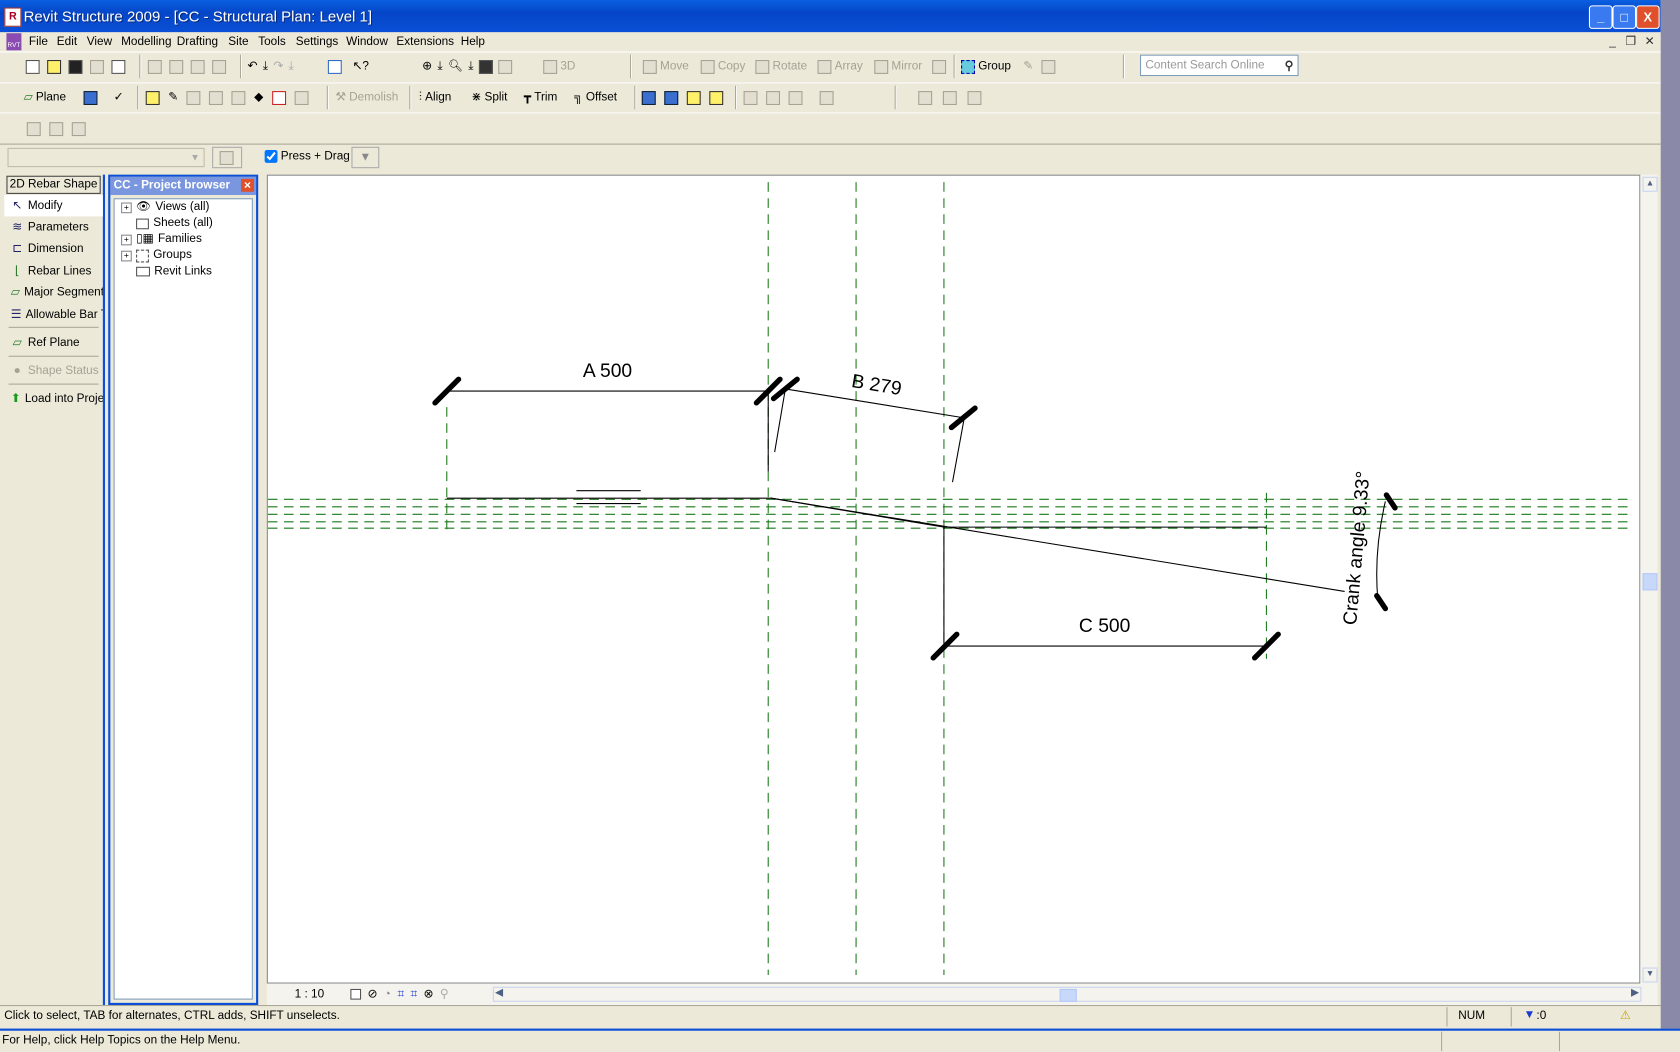  I want to click on horizontal-scrollbar: ◀ ▶, so click(1067, 994).